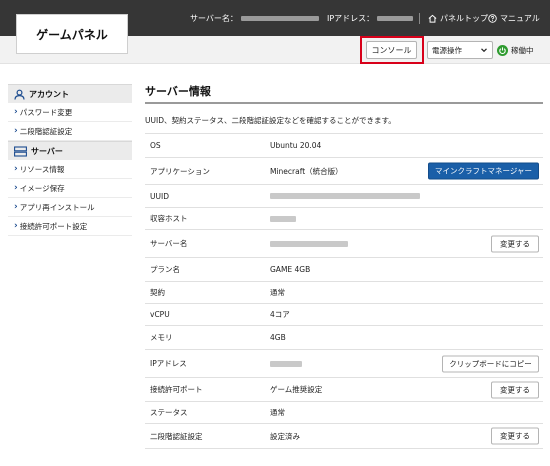  What do you see at coordinates (296, 389) in the screenshot?
I see `row-value: ゲーム推奨設定` at bounding box center [296, 389].